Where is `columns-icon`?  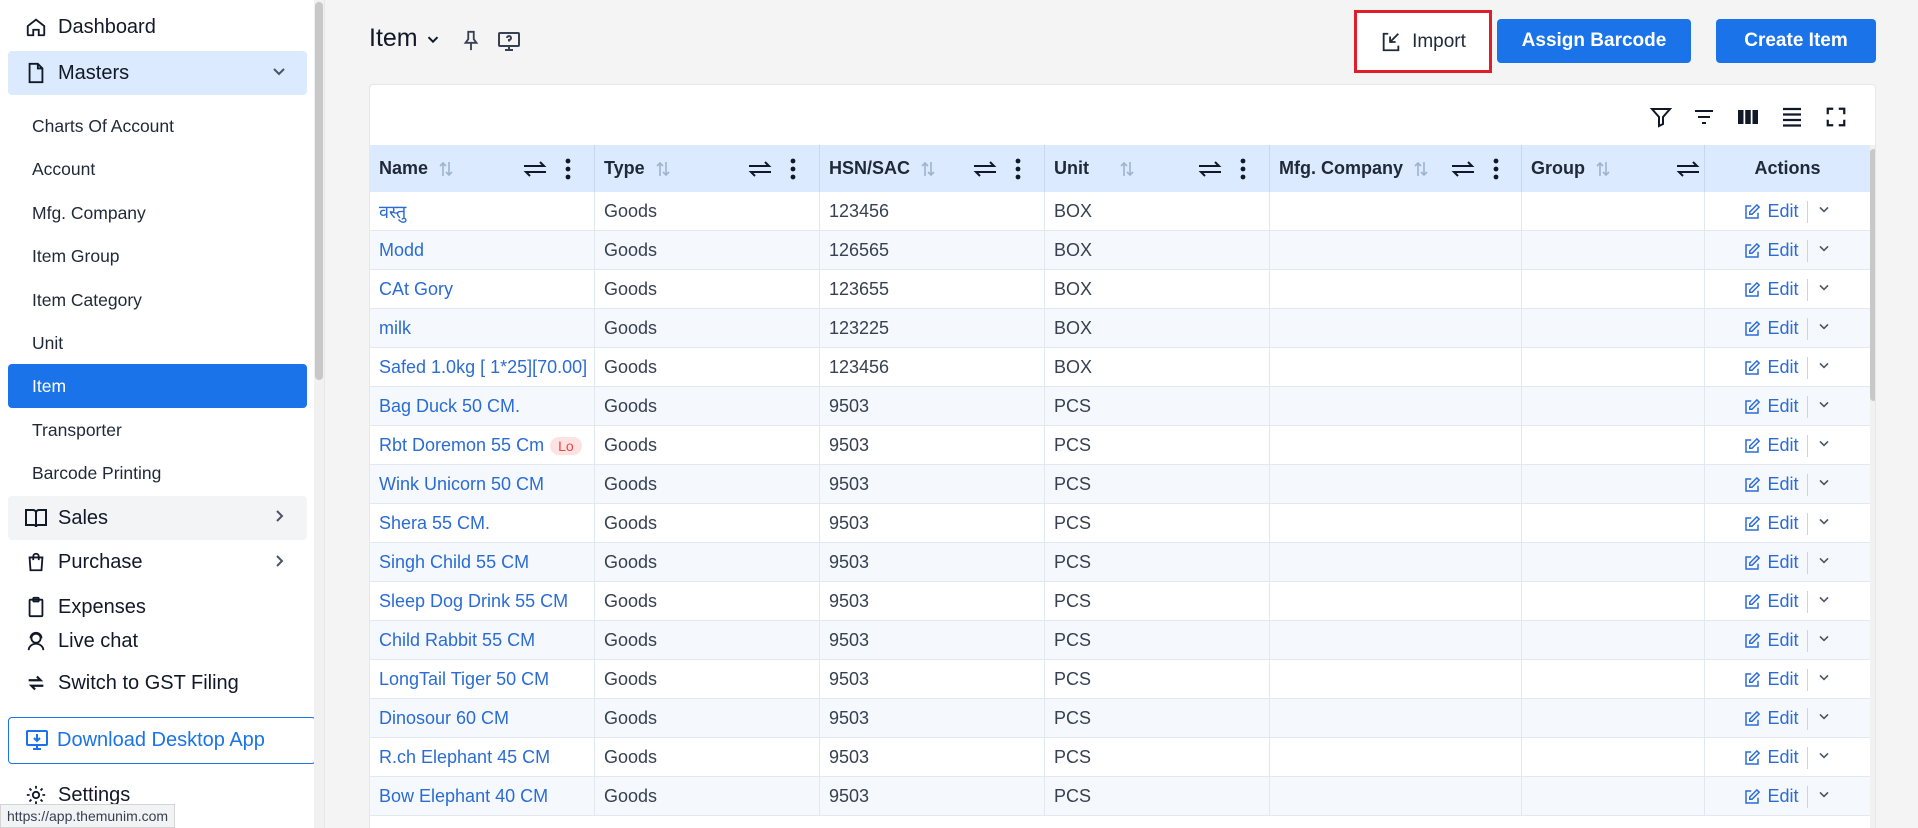
columns-icon is located at coordinates (1748, 117).